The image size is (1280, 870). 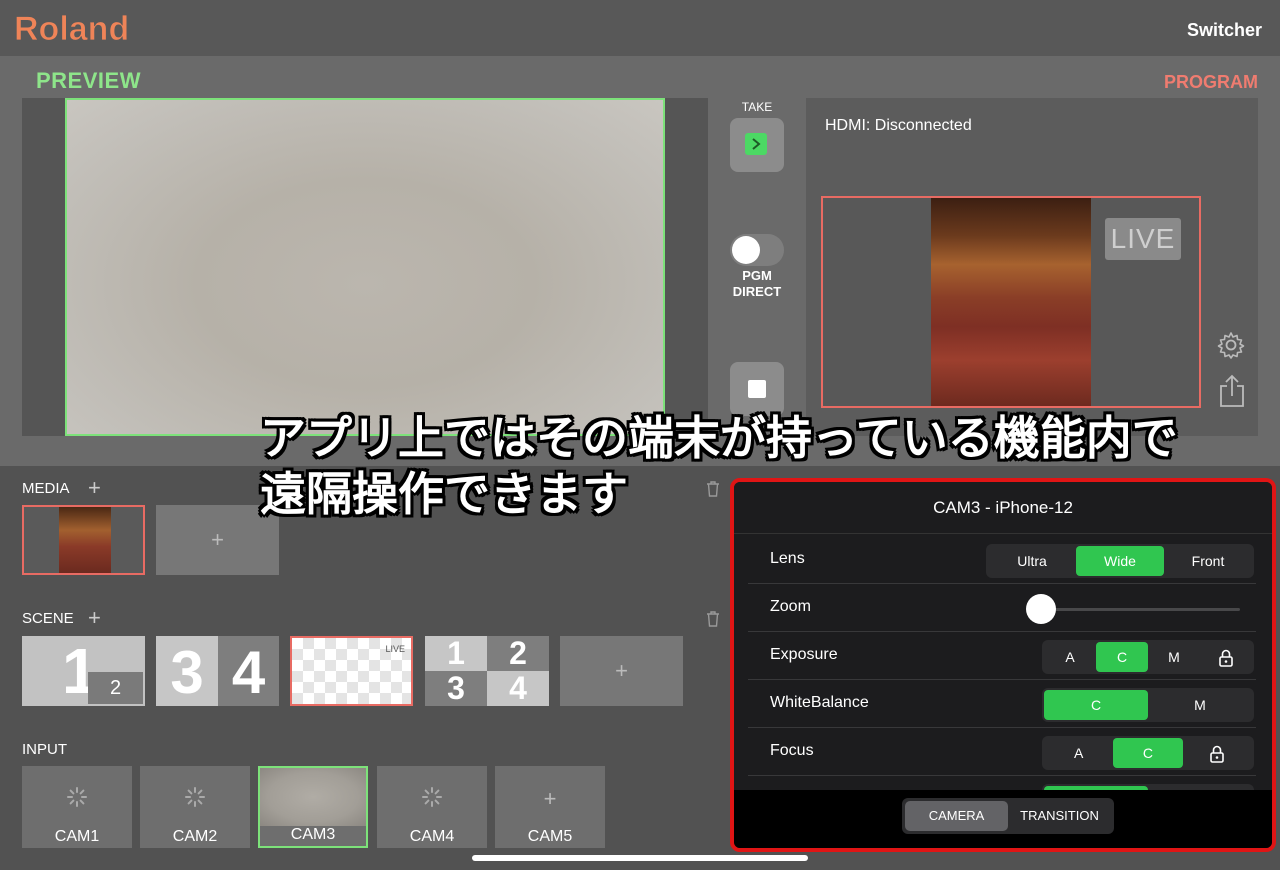 I want to click on cam-label: CAM5, so click(x=550, y=836).